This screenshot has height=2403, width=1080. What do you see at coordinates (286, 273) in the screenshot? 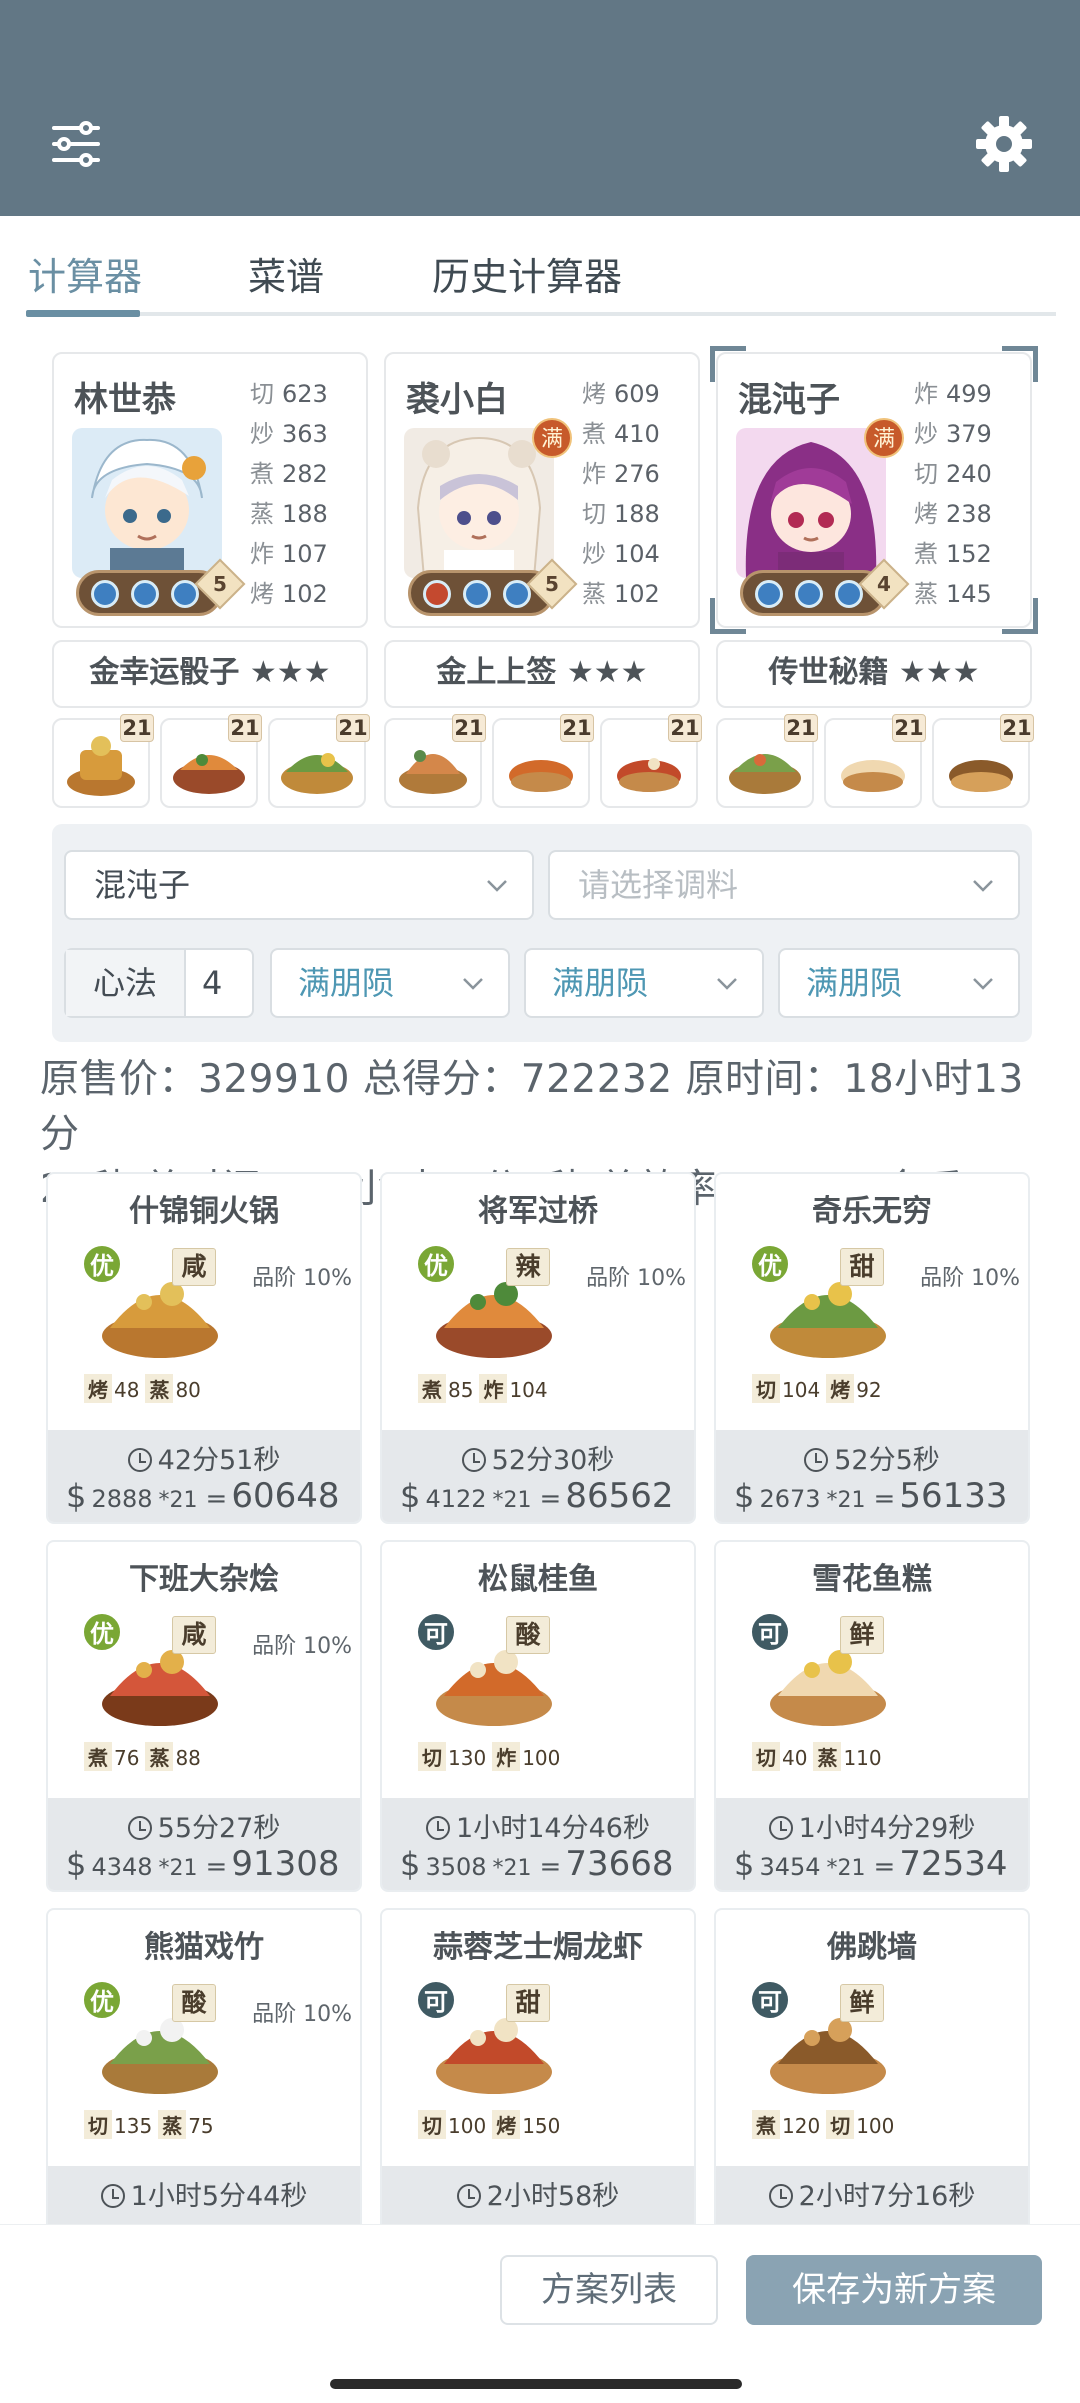
I see `tab-recipes: 菜谱` at bounding box center [286, 273].